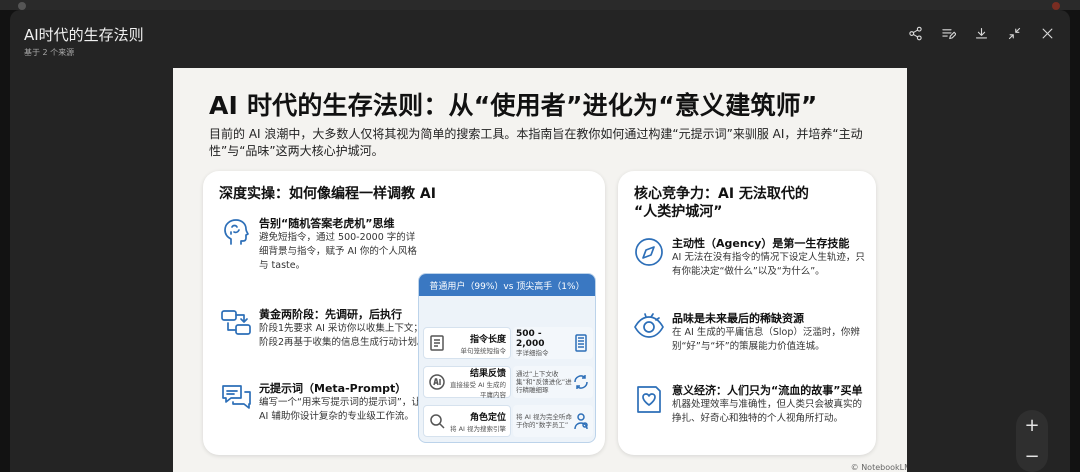  I want to click on item-title: 元提示词（Meta-Prompt）, so click(333, 388).